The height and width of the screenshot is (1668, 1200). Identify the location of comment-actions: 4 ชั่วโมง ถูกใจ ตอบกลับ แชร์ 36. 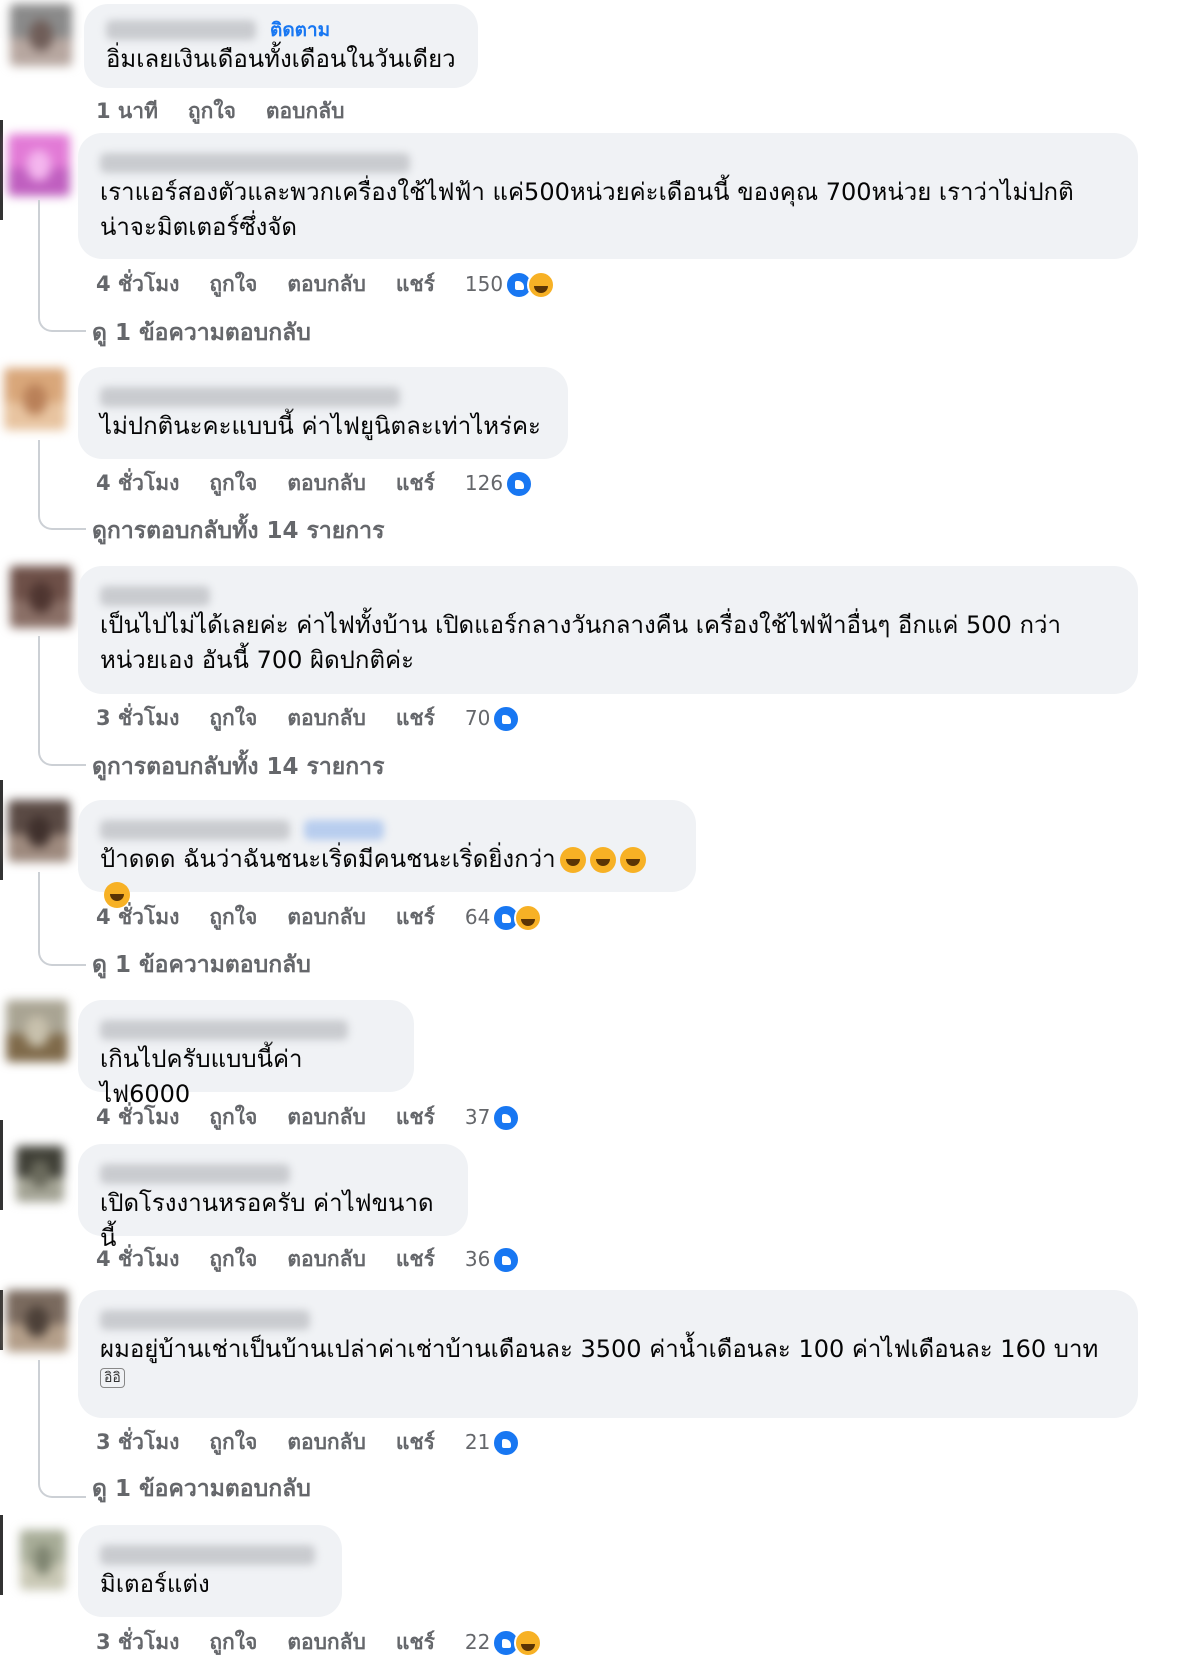
(308, 1259).